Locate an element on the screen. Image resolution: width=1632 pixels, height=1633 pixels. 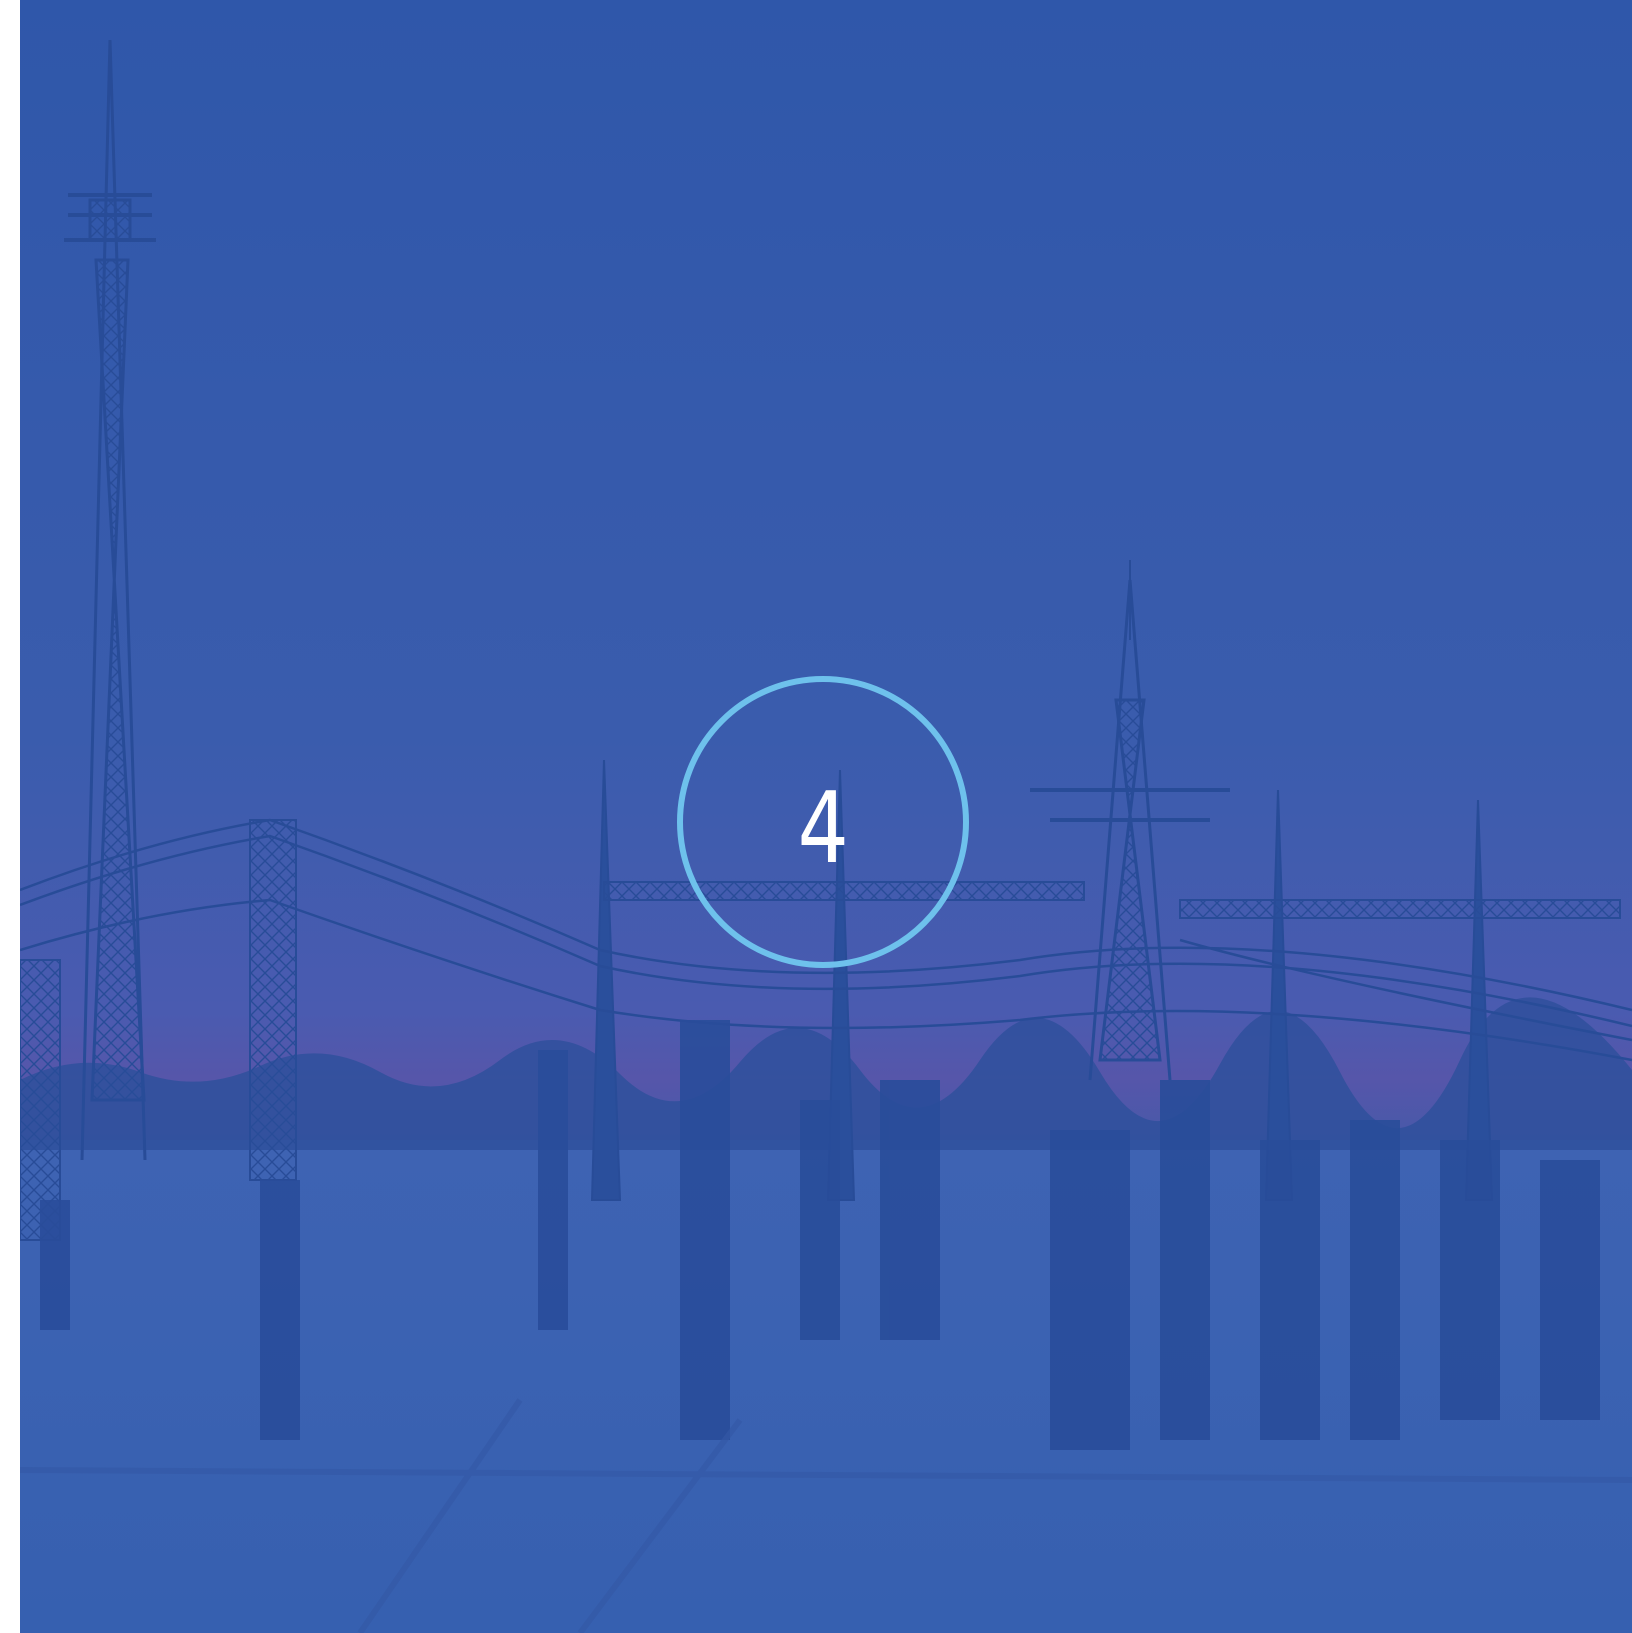
page-margin is located at coordinates (10, 816).